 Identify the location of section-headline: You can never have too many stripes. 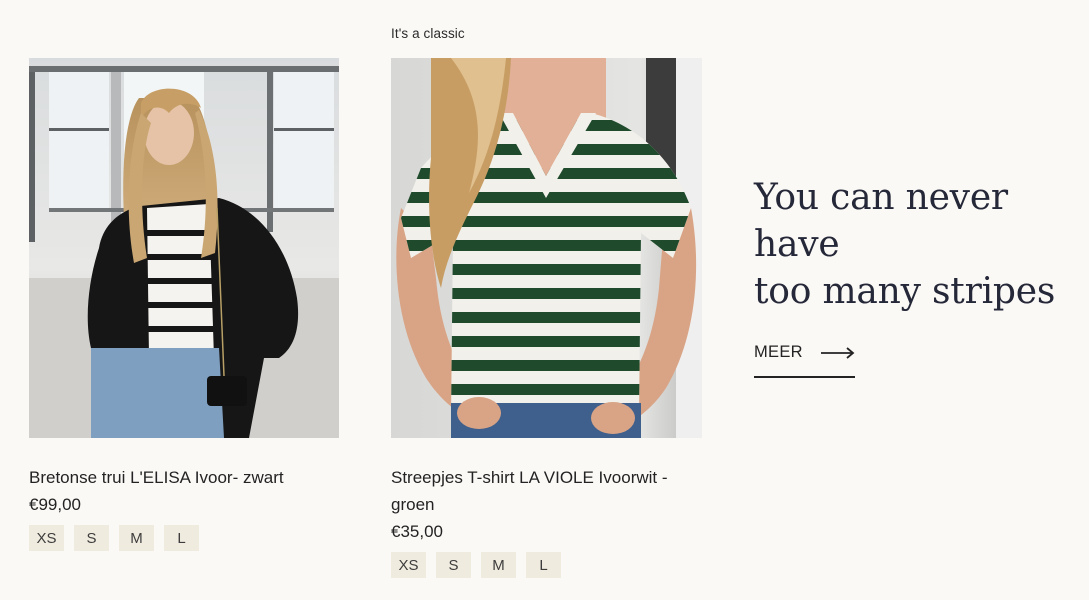
(919, 244).